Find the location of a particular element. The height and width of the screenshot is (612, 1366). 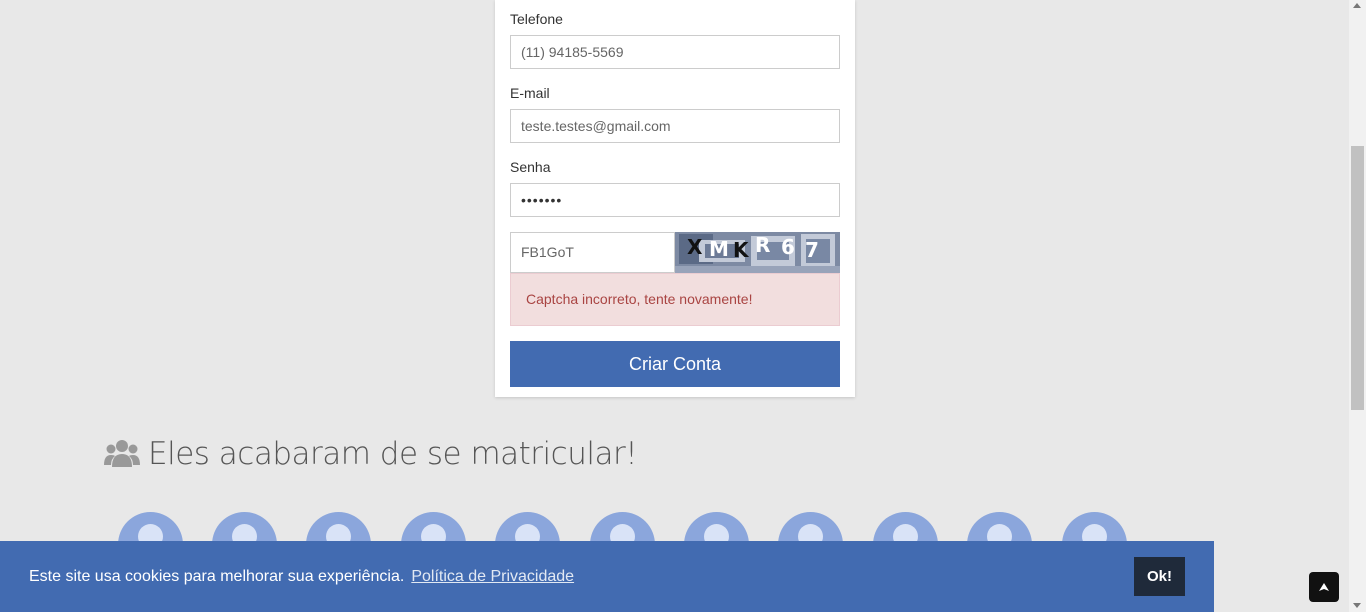

phone-label: Telefone is located at coordinates (536, 19).